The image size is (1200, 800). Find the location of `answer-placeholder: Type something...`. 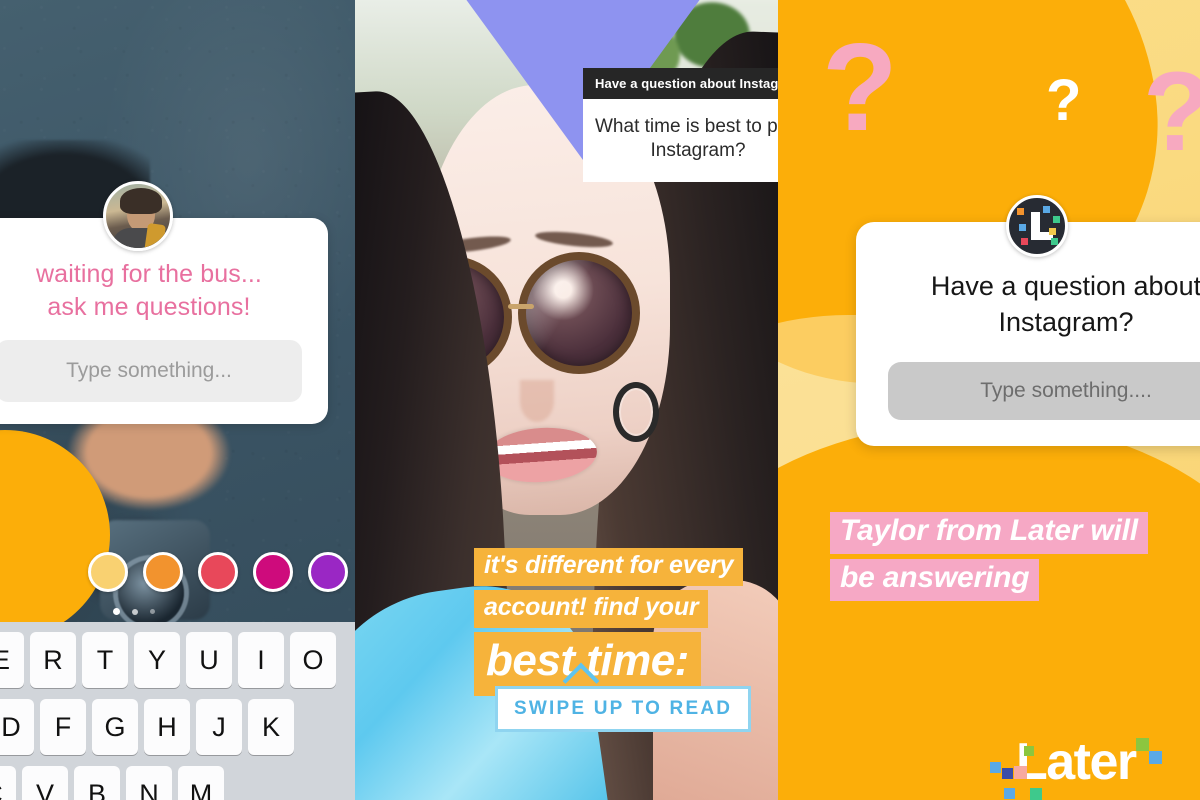

answer-placeholder: Type something... is located at coordinates (149, 370).